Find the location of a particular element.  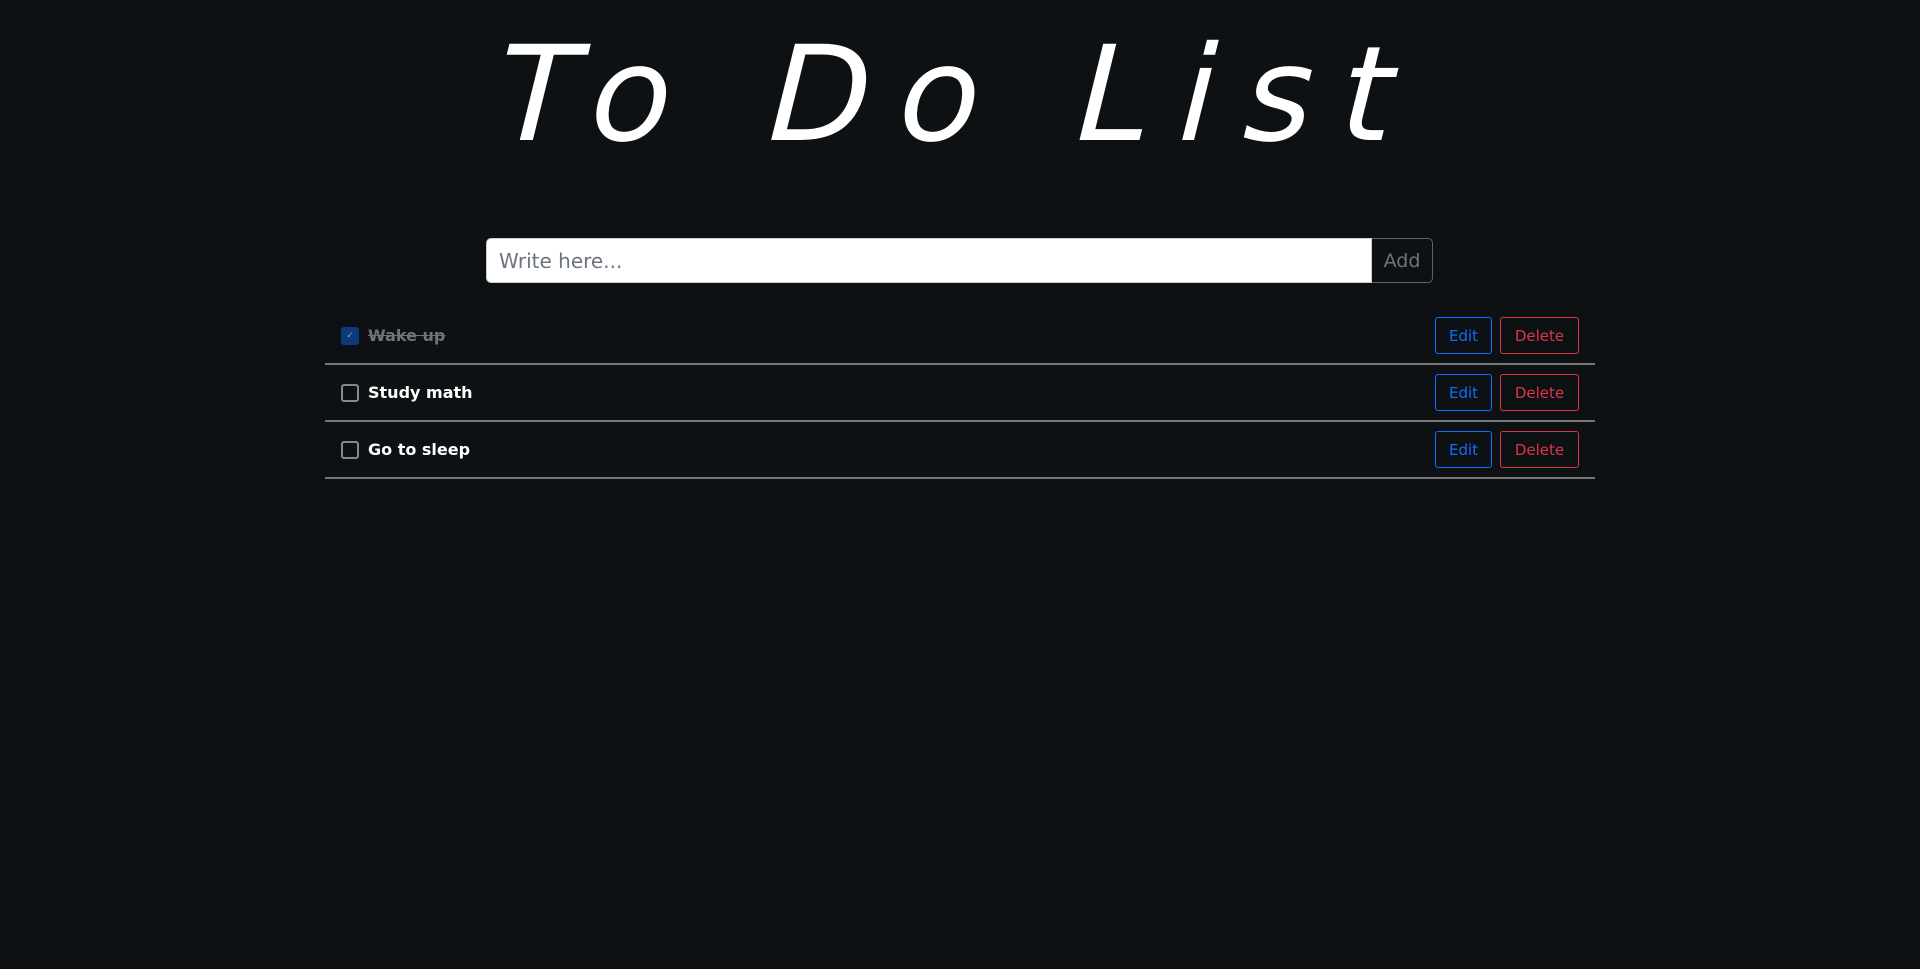

page-title: To Do List is located at coordinates (960, 95).